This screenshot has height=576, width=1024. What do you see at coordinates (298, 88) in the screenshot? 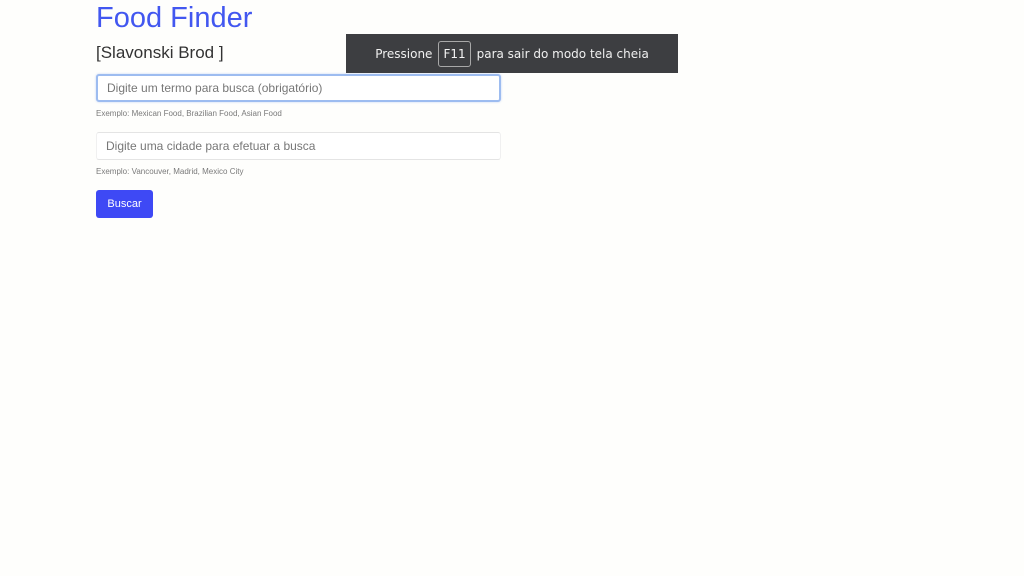
I see `search-term-input` at bounding box center [298, 88].